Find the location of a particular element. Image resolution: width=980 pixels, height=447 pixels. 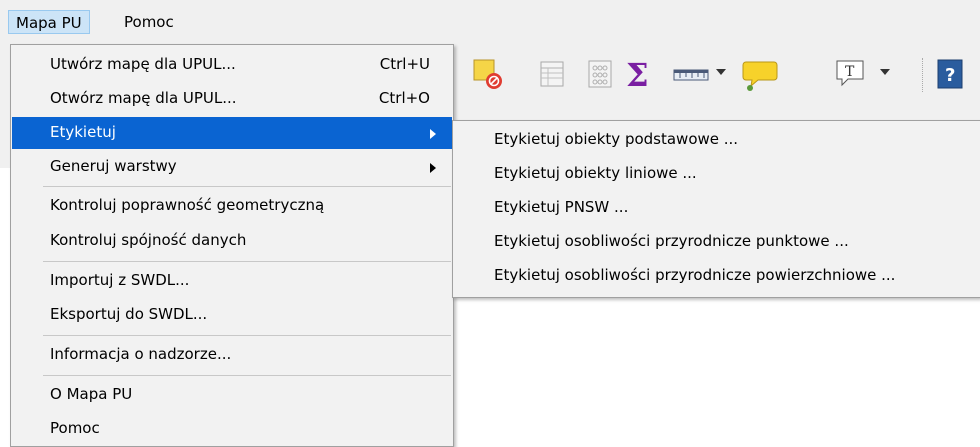

menu-item-label: Pomoc is located at coordinates (75, 428).